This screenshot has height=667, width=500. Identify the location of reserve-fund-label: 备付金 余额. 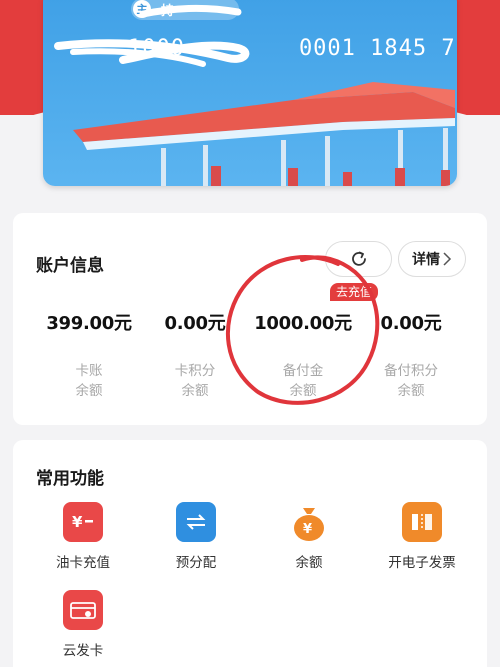
(303, 381).